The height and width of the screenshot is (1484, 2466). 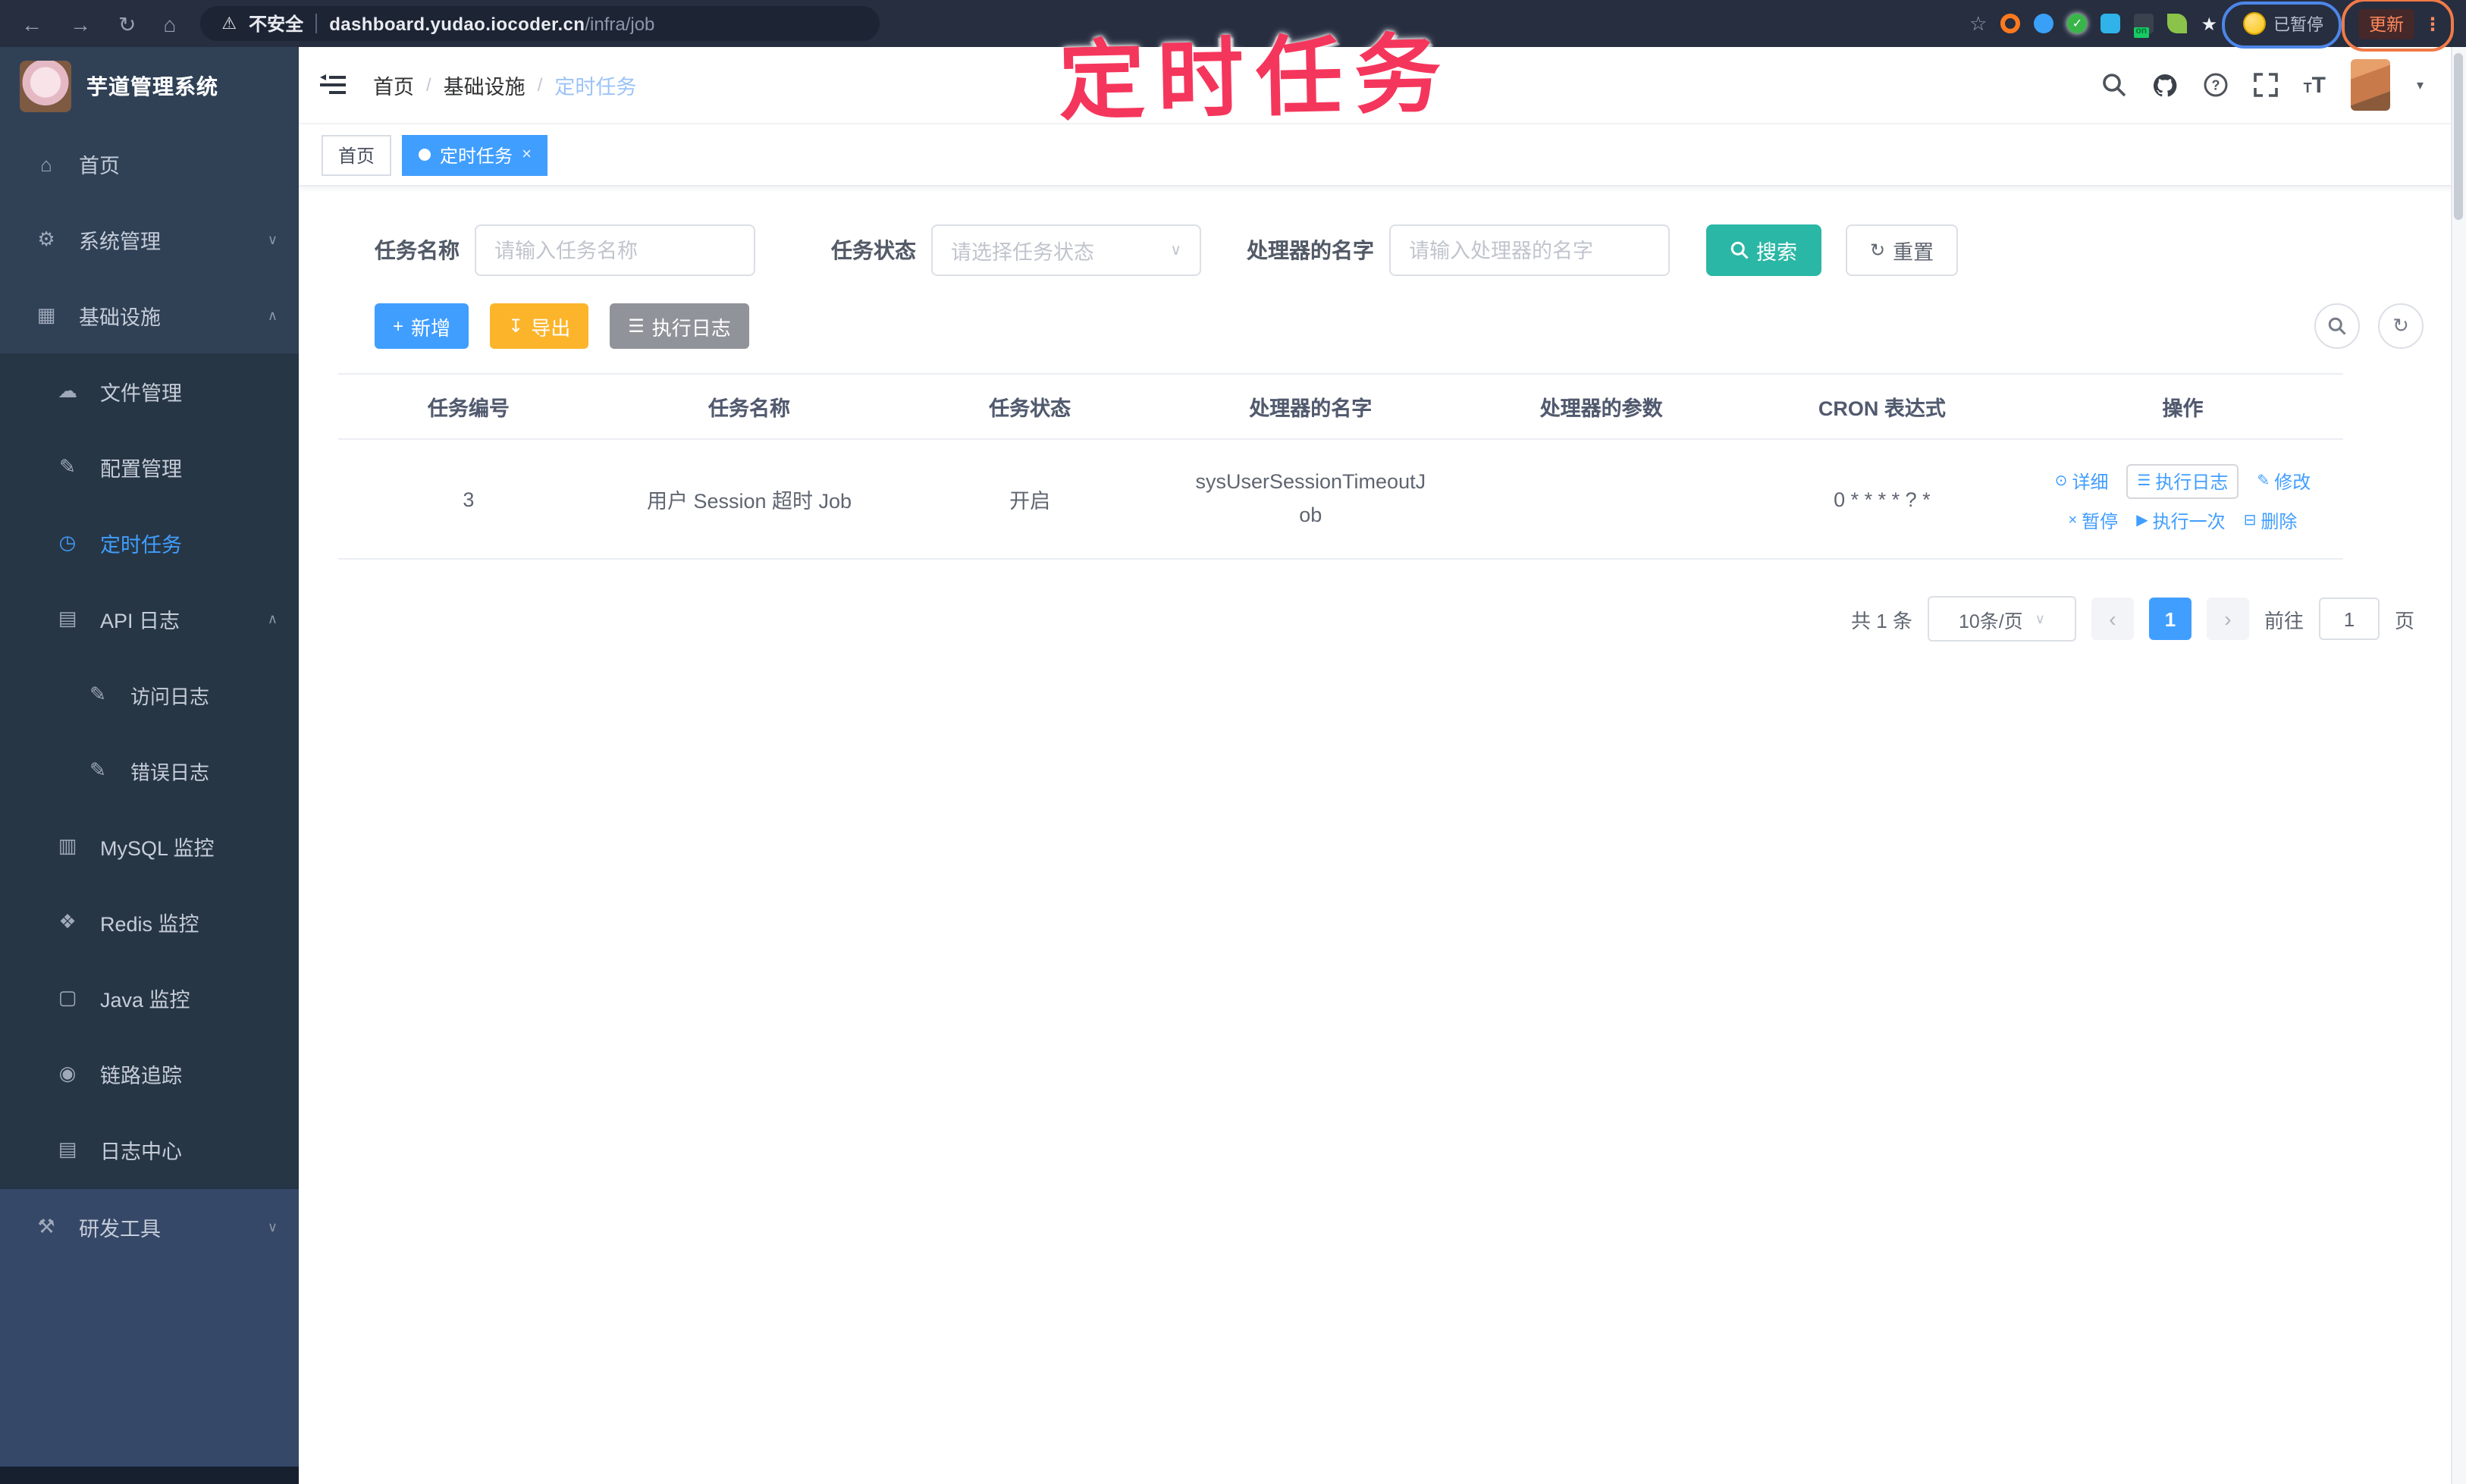 What do you see at coordinates (2001, 619) in the screenshot?
I see `page-size-select: 10条/页 ∨` at bounding box center [2001, 619].